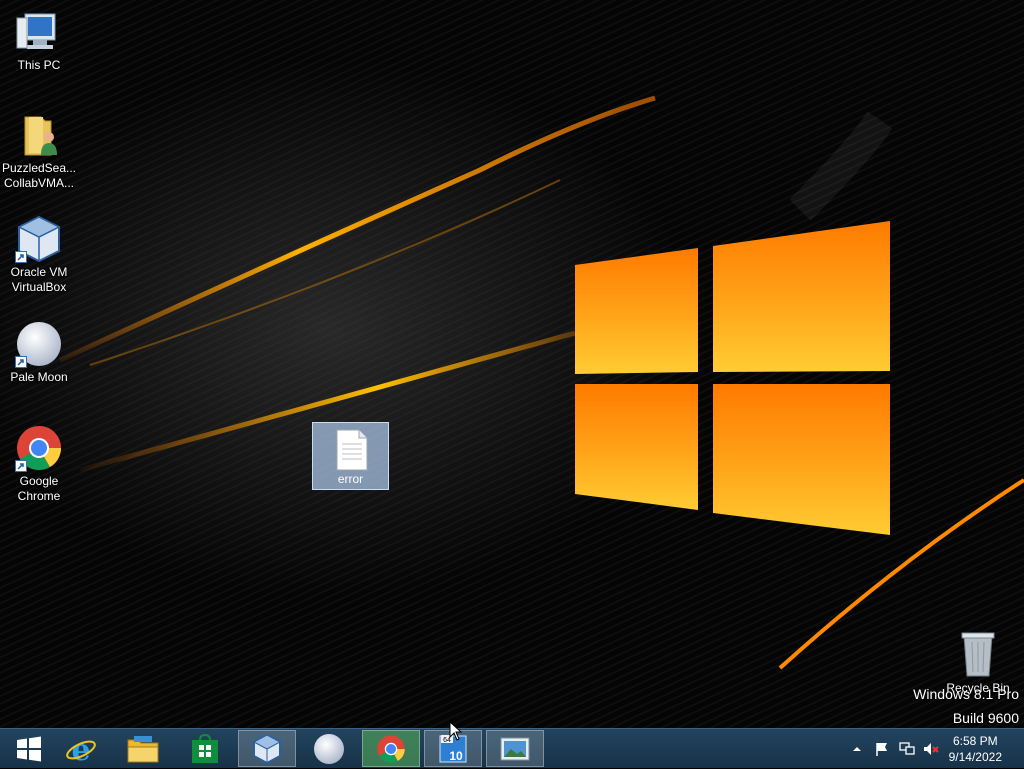 This screenshot has width=1024, height=769. I want to click on show-hidden-icons-button, so click(857, 749).